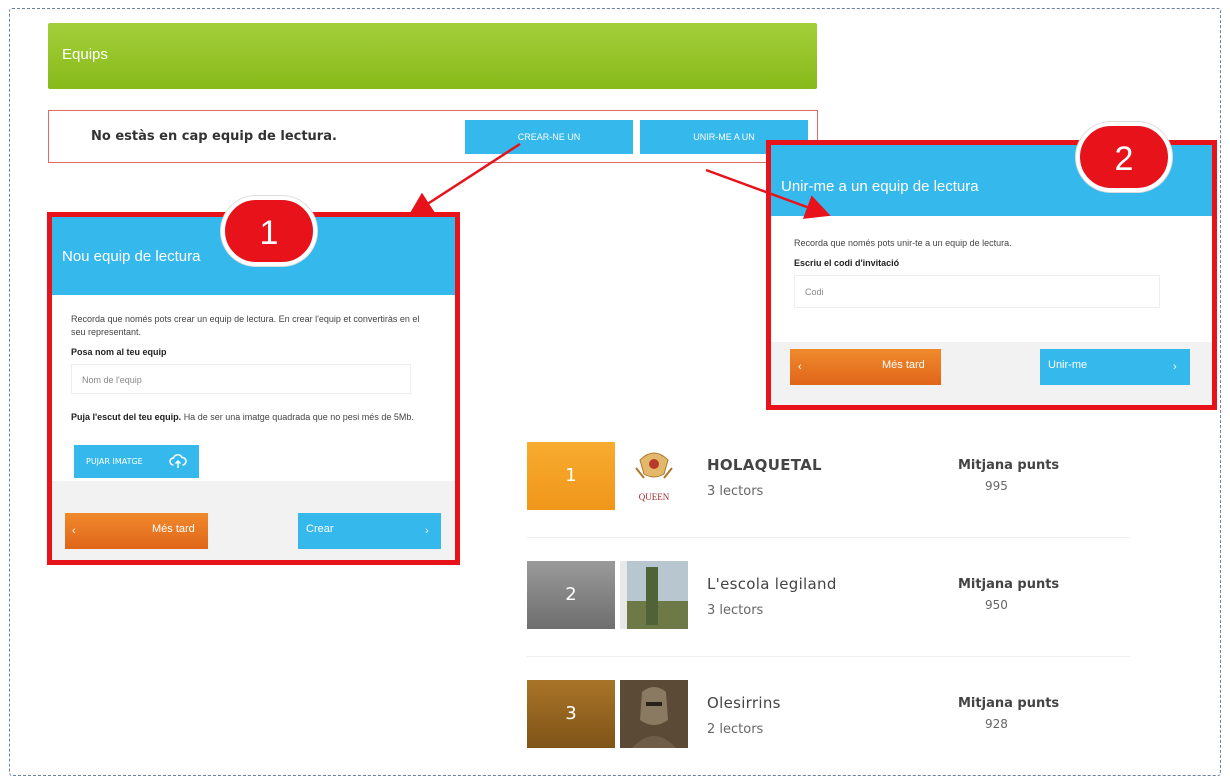 The height and width of the screenshot is (781, 1230). Describe the element at coordinates (571, 714) in the screenshot. I see `rank-badge: 3` at that location.